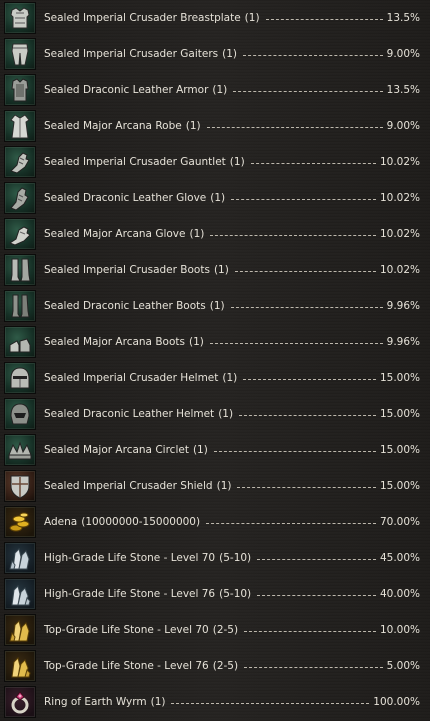 The image size is (430, 721). I want to click on drop-row: Sealed Major Arcana Circlet (1) 15.00%, so click(215, 450).